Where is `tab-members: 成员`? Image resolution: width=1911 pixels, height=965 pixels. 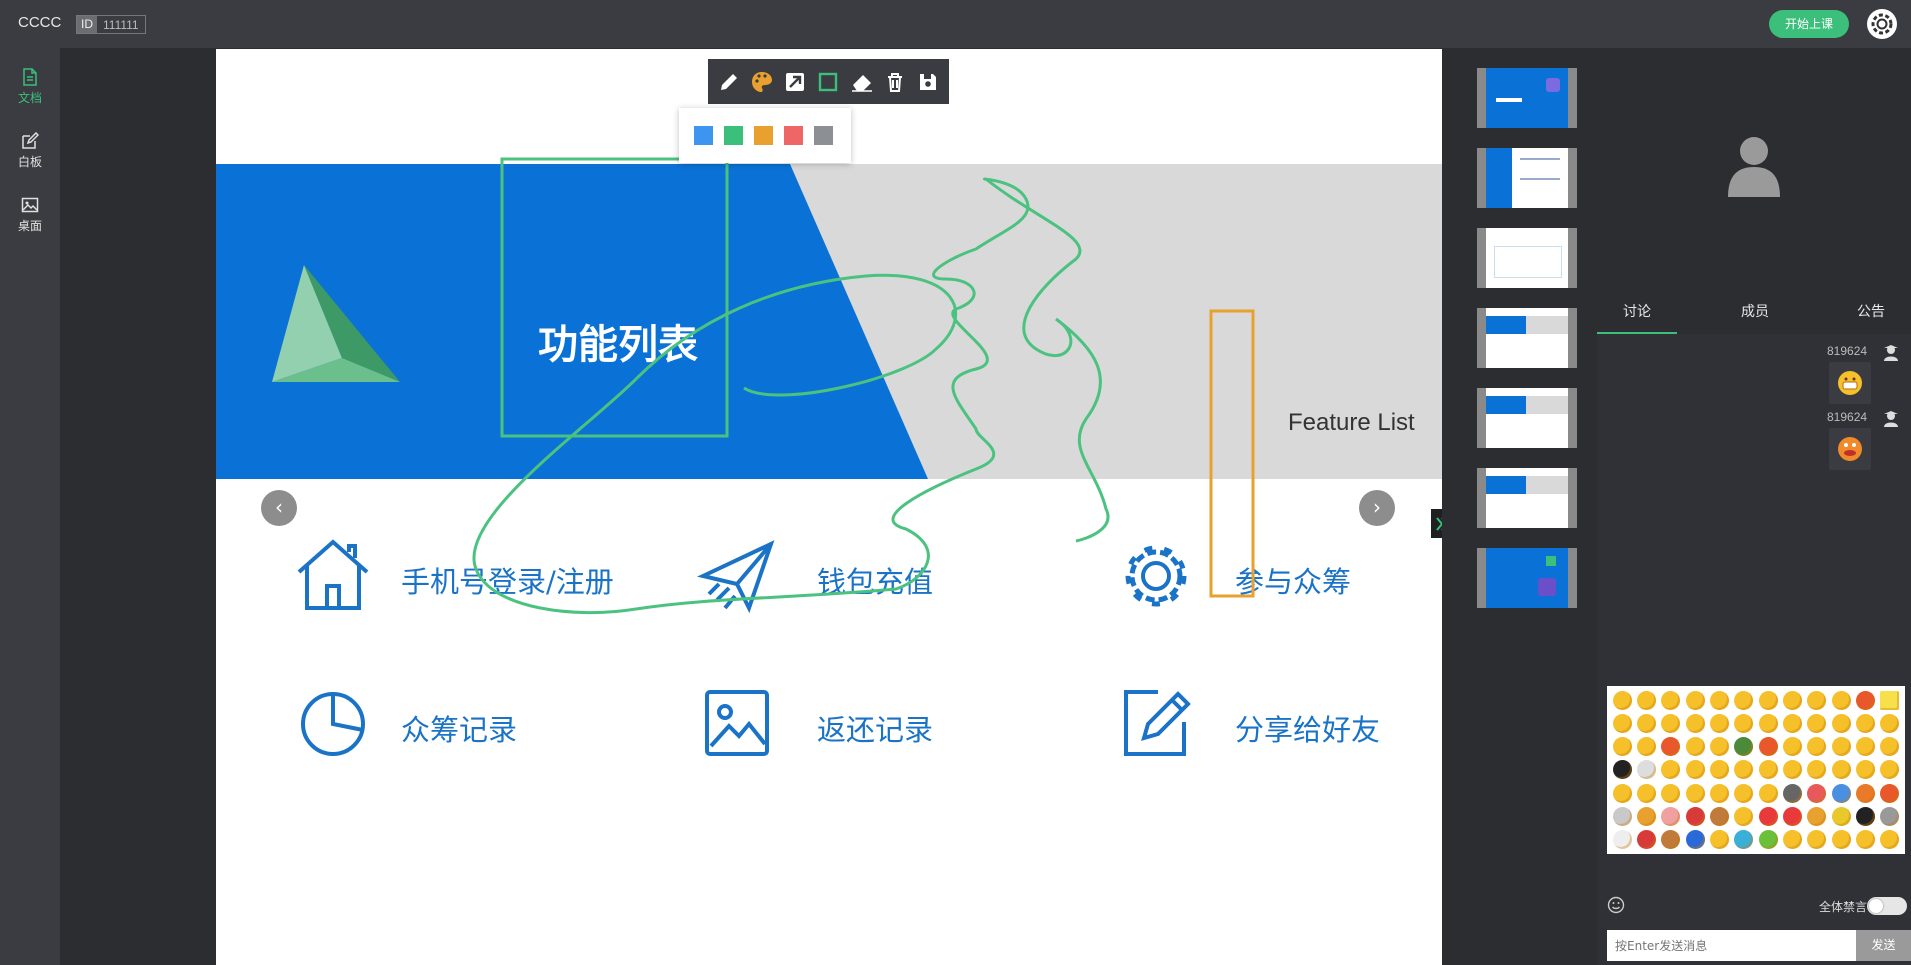 tab-members: 成员 is located at coordinates (1755, 312).